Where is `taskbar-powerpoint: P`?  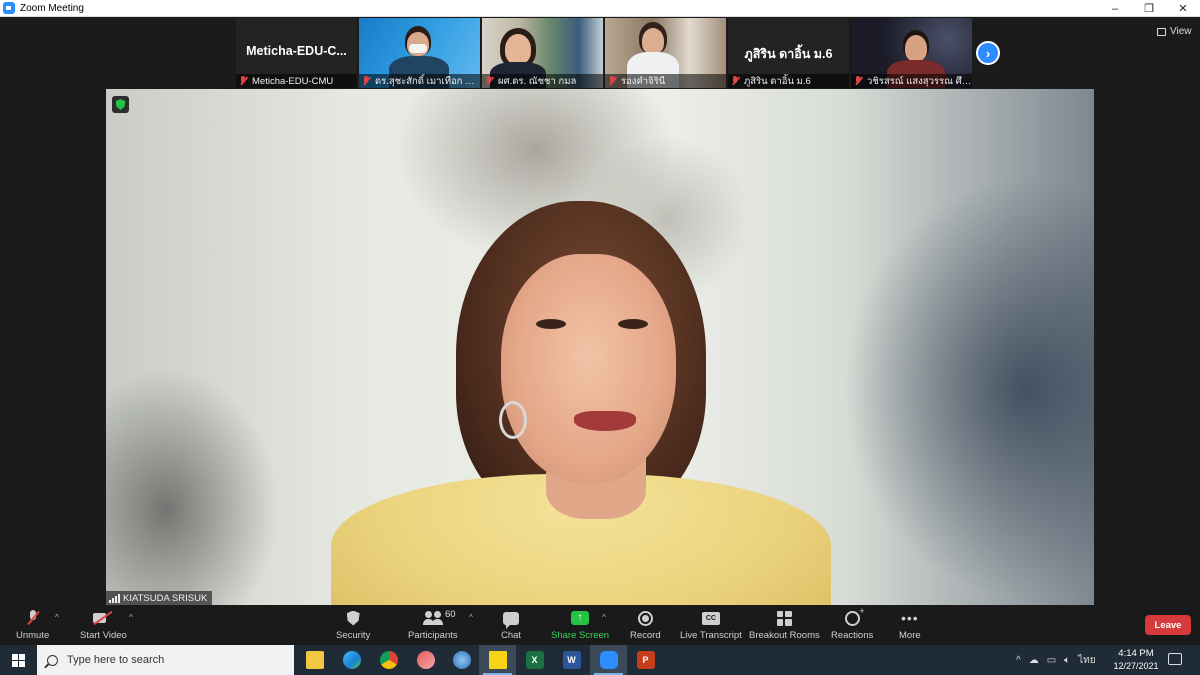
taskbar-powerpoint: P is located at coordinates (645, 660).